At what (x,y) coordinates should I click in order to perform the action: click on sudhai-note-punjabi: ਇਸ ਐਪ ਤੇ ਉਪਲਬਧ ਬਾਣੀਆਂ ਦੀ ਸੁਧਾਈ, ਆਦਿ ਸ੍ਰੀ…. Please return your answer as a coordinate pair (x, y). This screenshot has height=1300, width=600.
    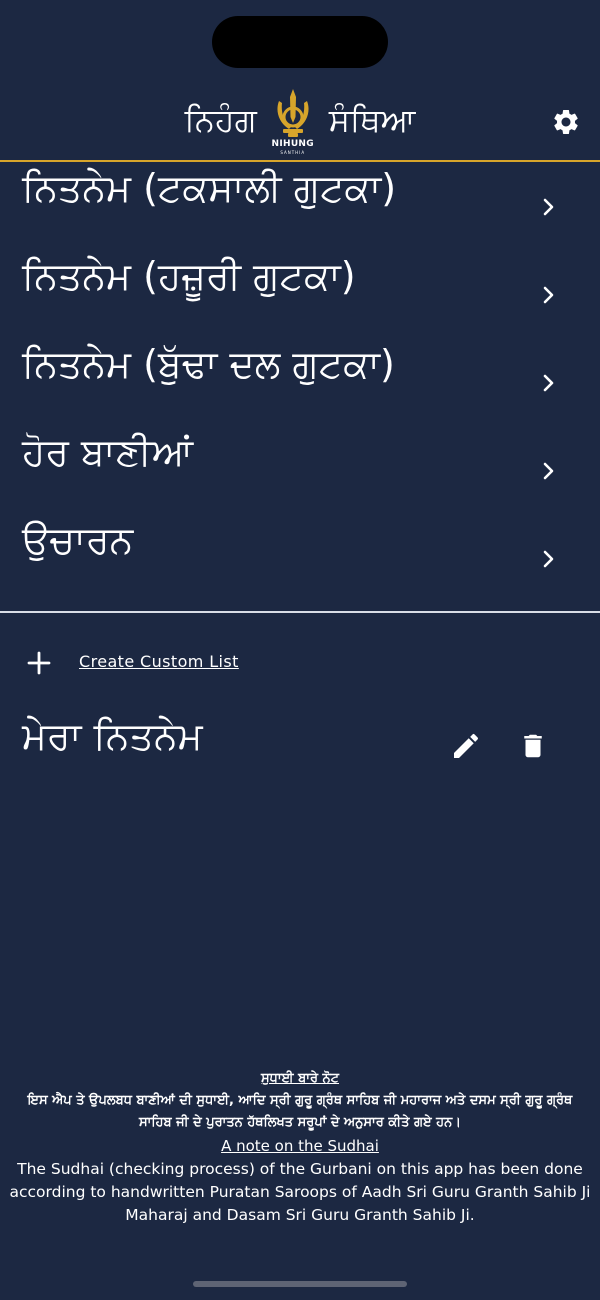
    Looking at the image, I should click on (300, 1111).